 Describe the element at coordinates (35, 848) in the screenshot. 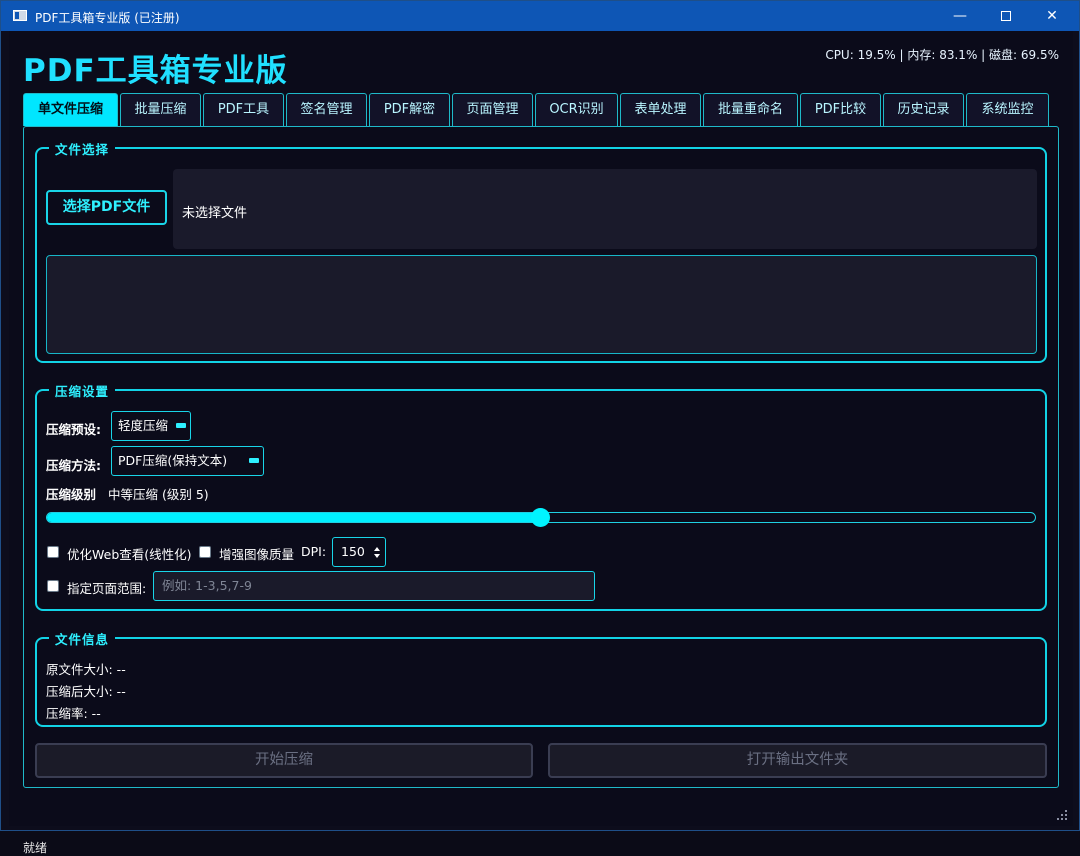

I see `status-bar: 就绪` at that location.